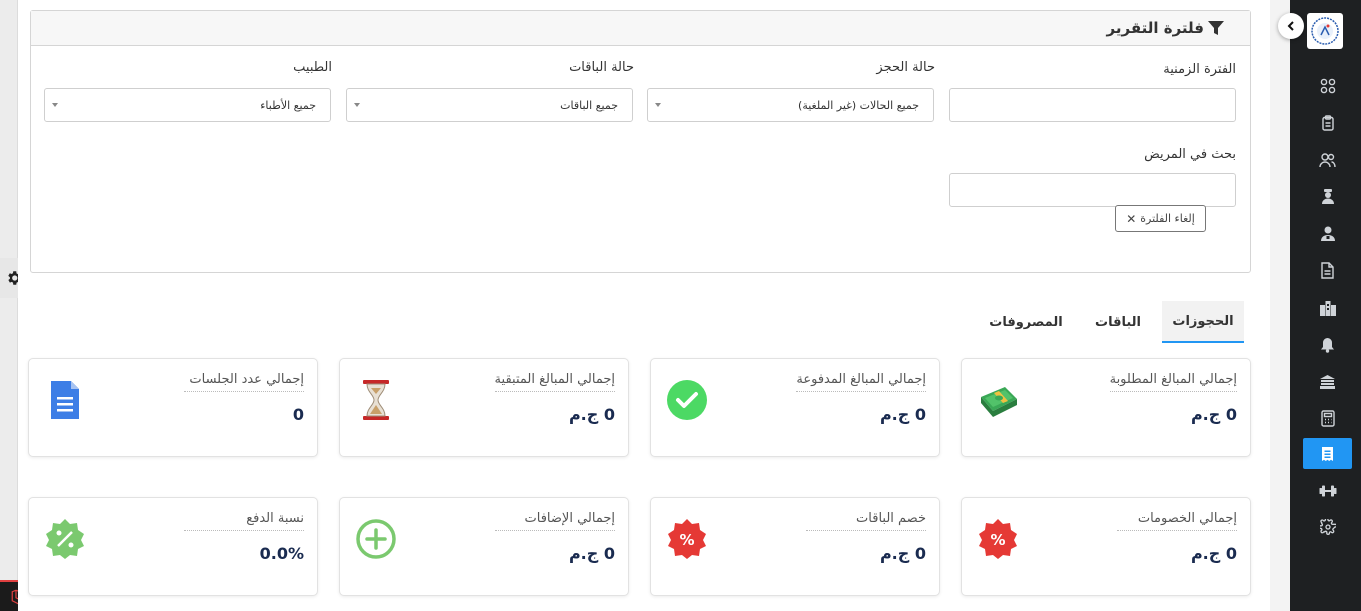 This screenshot has width=1361, height=611. Describe the element at coordinates (9, 305) in the screenshot. I see `left-edge-strip` at that location.